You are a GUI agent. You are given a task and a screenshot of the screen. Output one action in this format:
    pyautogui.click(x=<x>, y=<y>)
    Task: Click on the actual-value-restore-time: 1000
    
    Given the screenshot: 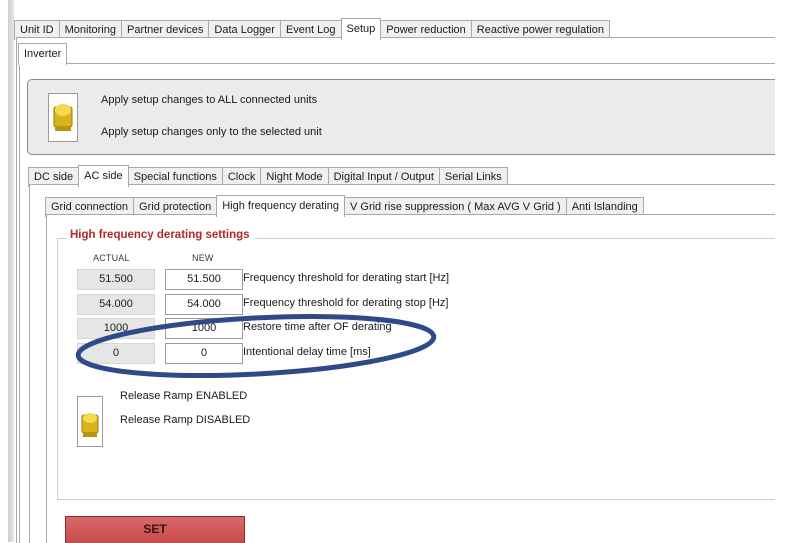 What is the action you would take?
    pyautogui.click(x=116, y=328)
    